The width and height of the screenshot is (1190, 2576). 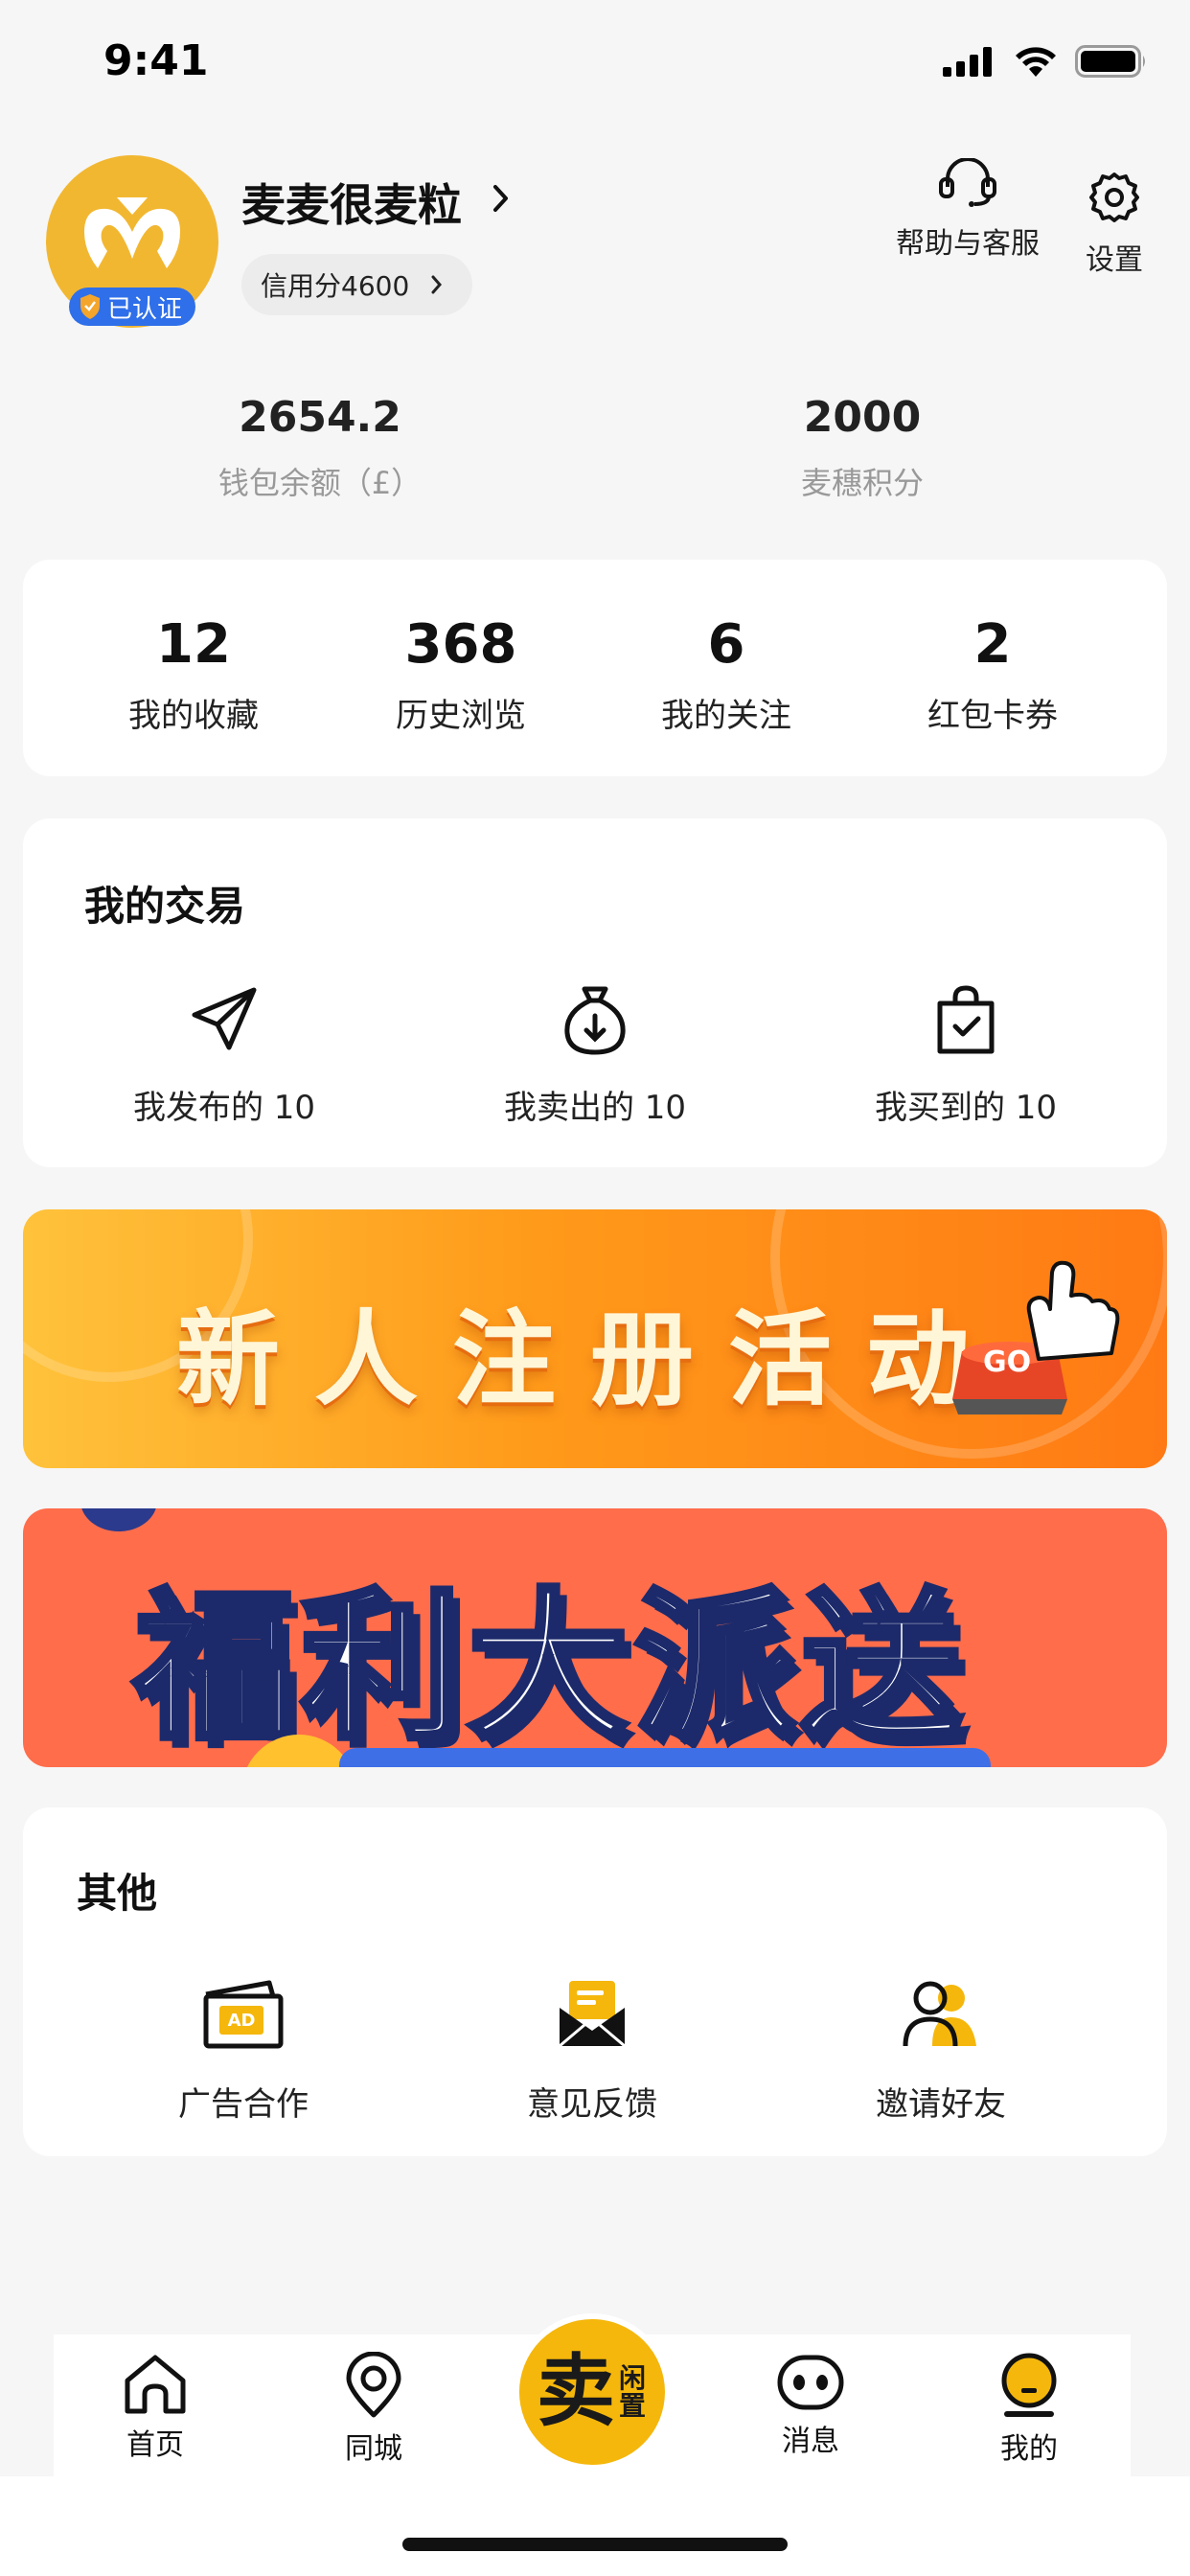 I want to click on trade-sold-label: 我卖出的 10, so click(x=595, y=1108).